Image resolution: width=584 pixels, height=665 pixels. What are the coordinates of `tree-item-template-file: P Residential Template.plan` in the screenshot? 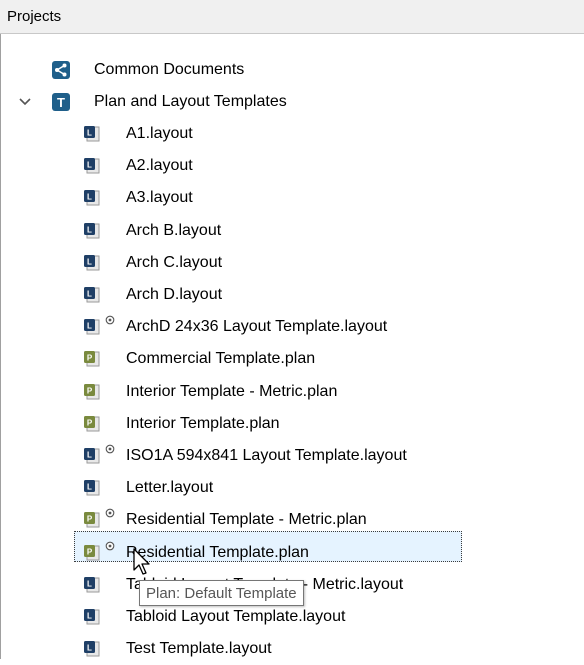 It's located at (324, 553).